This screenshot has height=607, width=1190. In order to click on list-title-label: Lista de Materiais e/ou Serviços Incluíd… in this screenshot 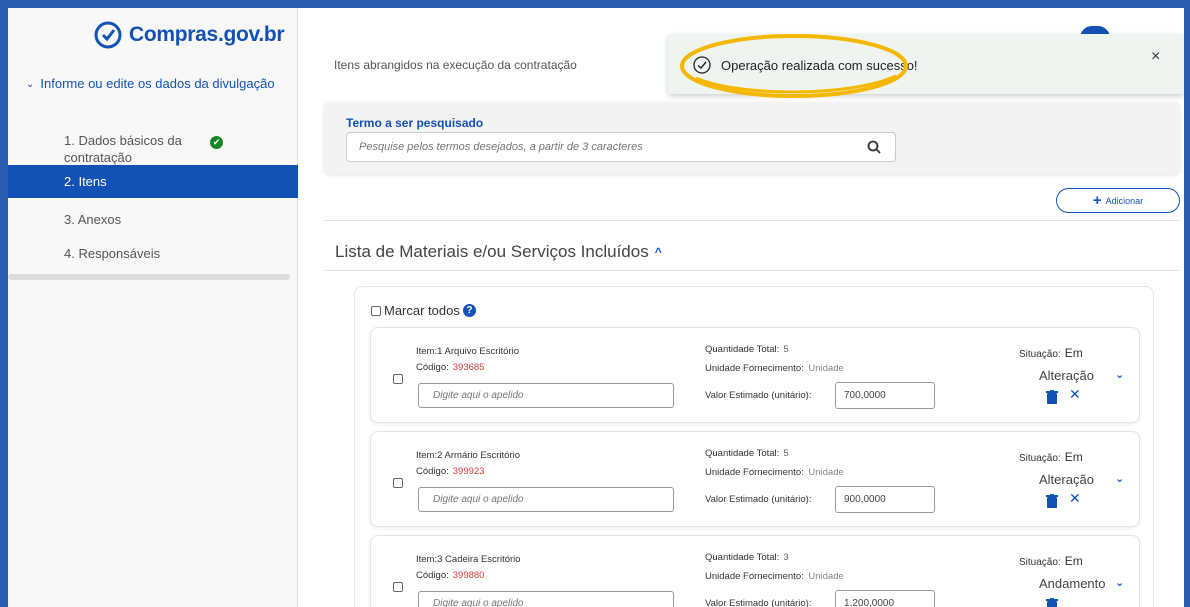, I will do `click(492, 251)`.